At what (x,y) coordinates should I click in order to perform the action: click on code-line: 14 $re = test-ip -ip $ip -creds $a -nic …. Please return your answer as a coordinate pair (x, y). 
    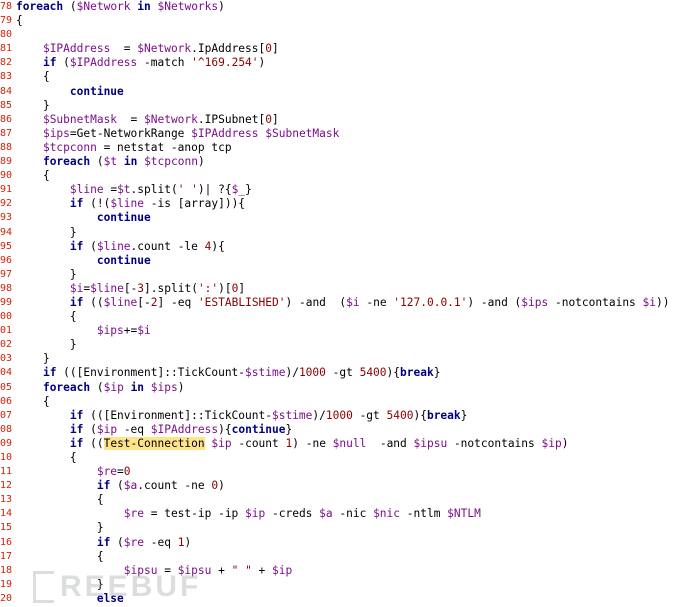
    Looking at the image, I should click on (345, 514).